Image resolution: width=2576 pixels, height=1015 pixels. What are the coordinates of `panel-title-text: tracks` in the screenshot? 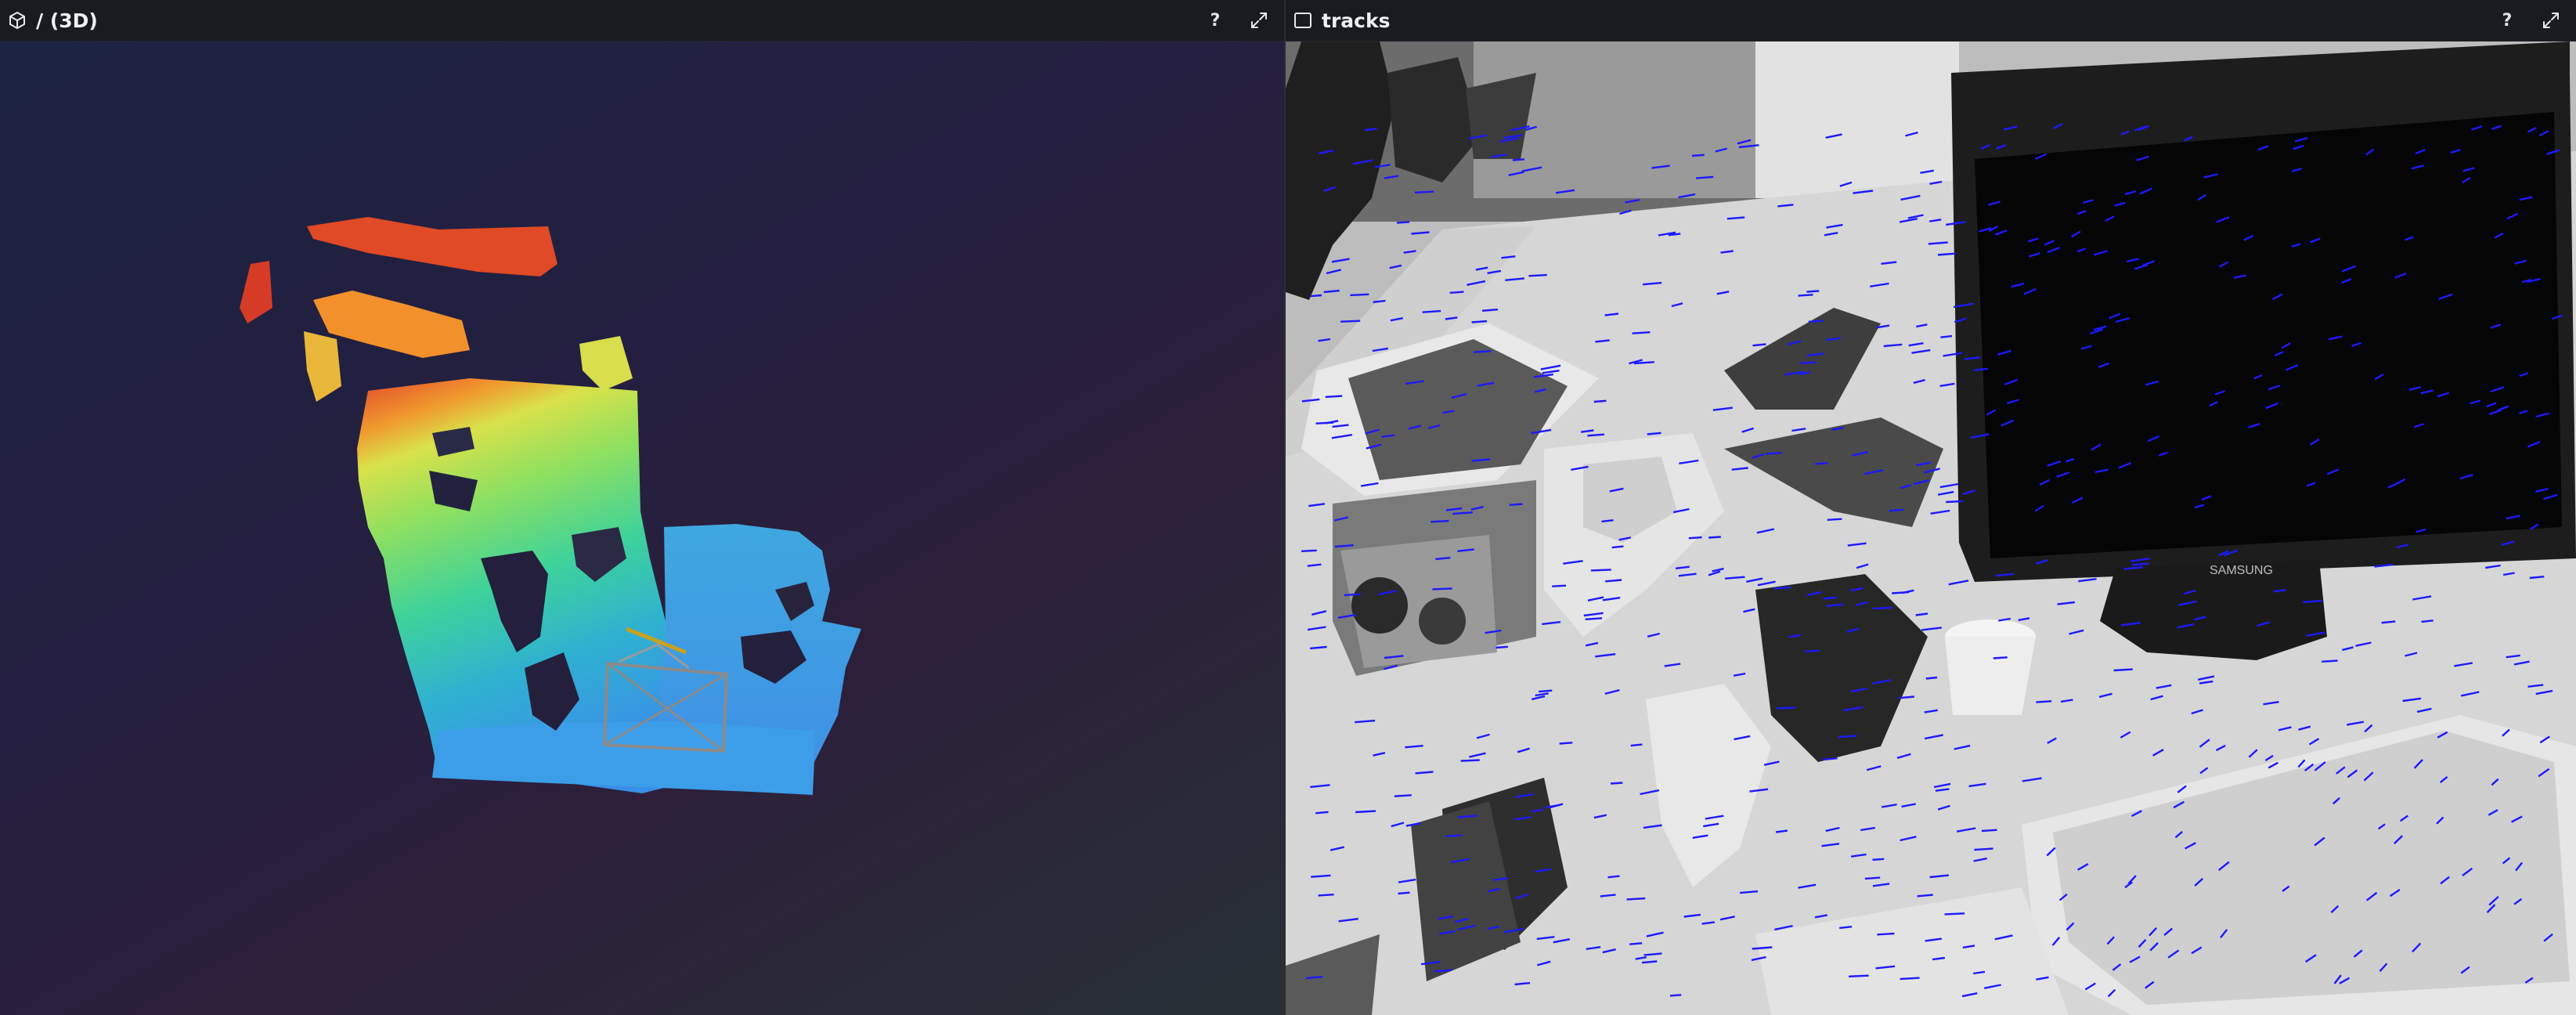 It's located at (1356, 20).